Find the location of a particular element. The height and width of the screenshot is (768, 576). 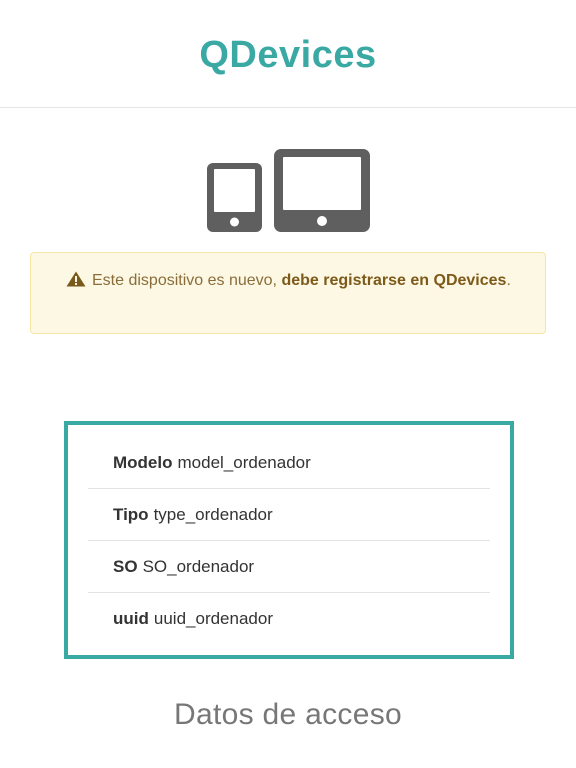

alert-text-end: . is located at coordinates (508, 280).